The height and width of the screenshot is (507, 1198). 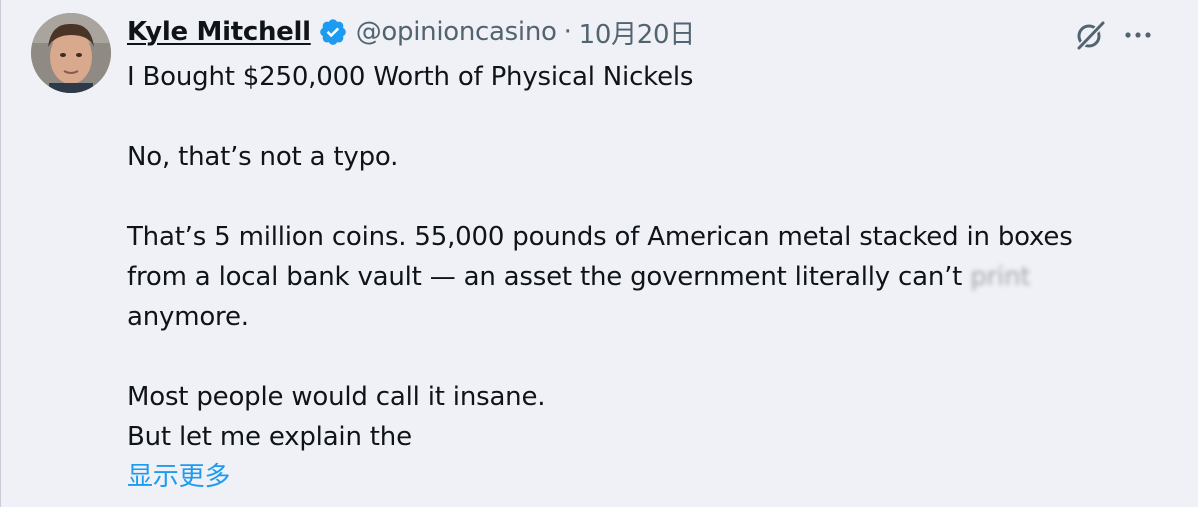 I want to click on avatar-image, so click(x=71, y=53).